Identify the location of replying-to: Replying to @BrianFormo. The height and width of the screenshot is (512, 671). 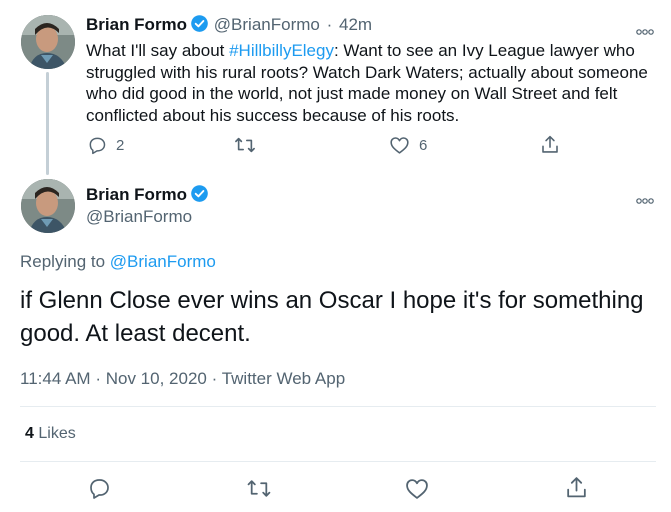
(118, 262).